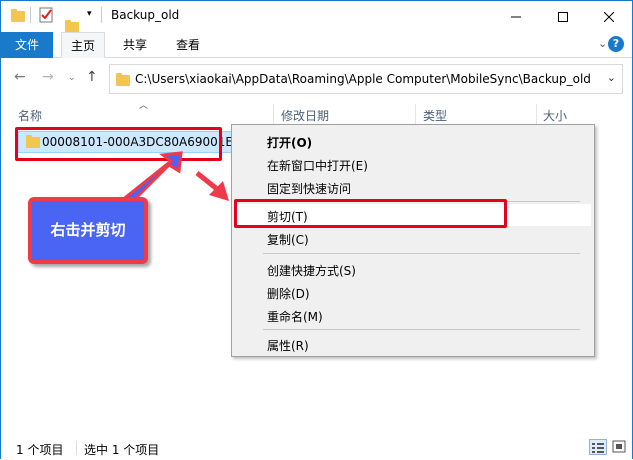 This screenshot has width=633, height=460. I want to click on back-icon: ←, so click(20, 77).